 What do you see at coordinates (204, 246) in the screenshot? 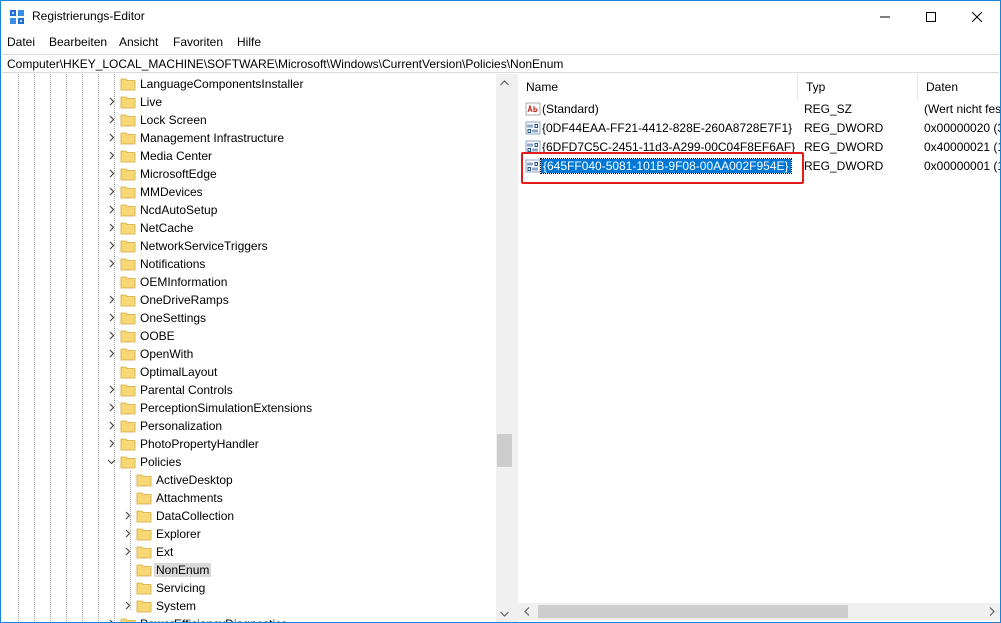
I see `tree-item-label: NetworkServiceTriggers` at bounding box center [204, 246].